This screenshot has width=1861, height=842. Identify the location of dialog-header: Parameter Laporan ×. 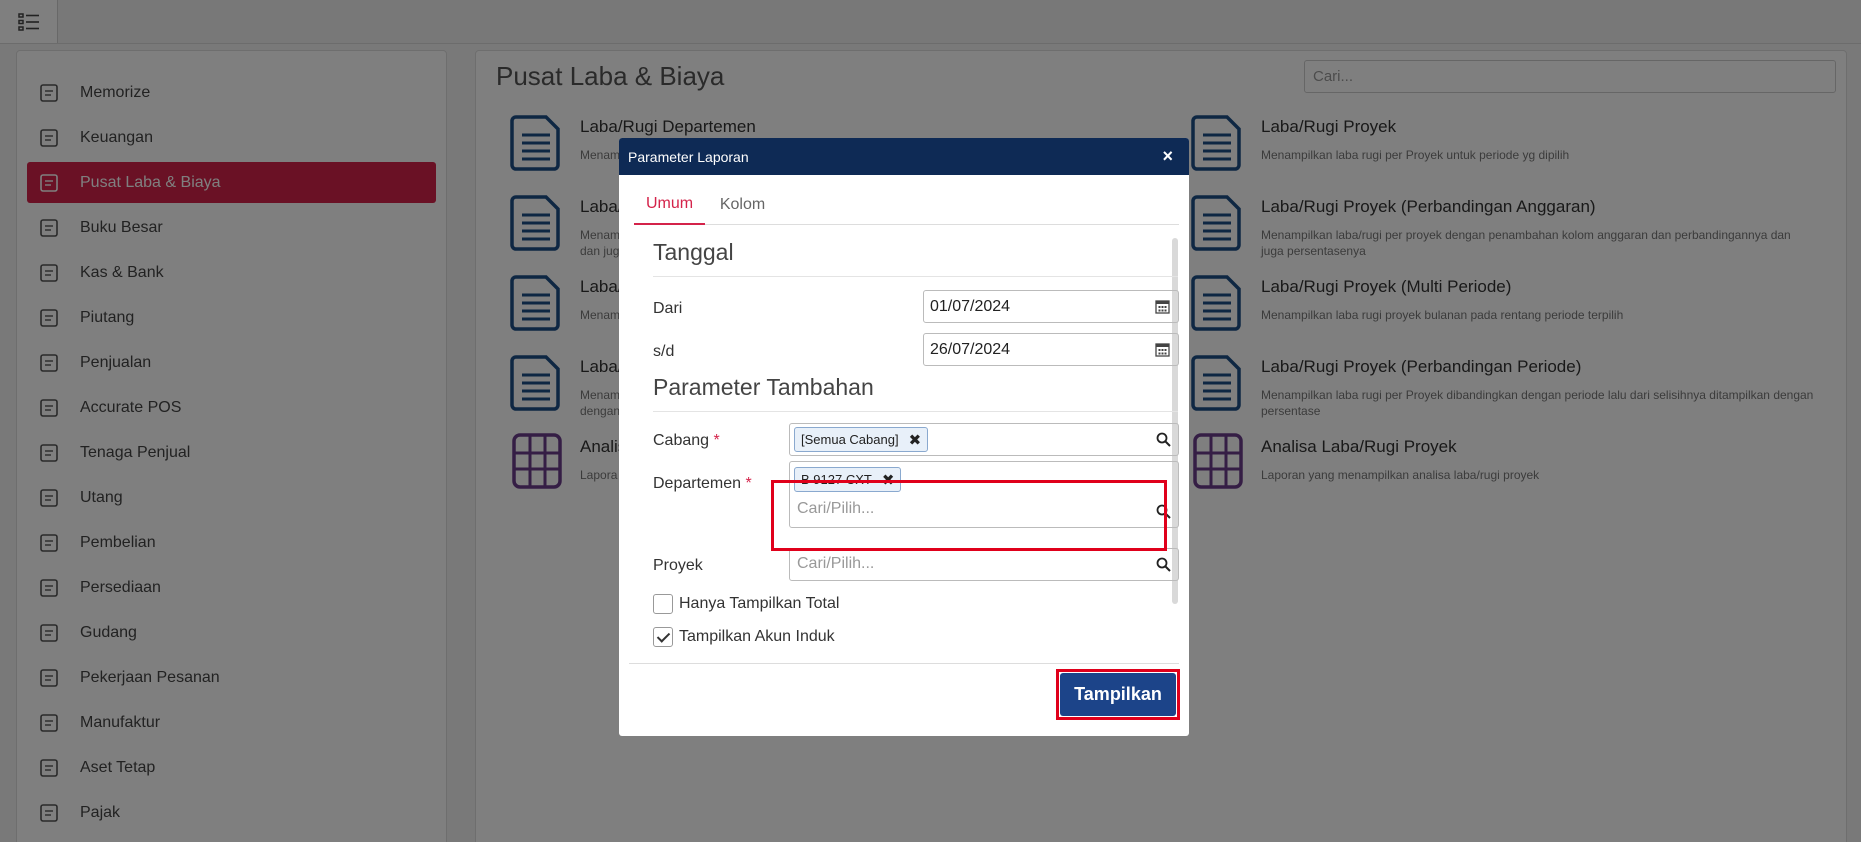
(904, 156).